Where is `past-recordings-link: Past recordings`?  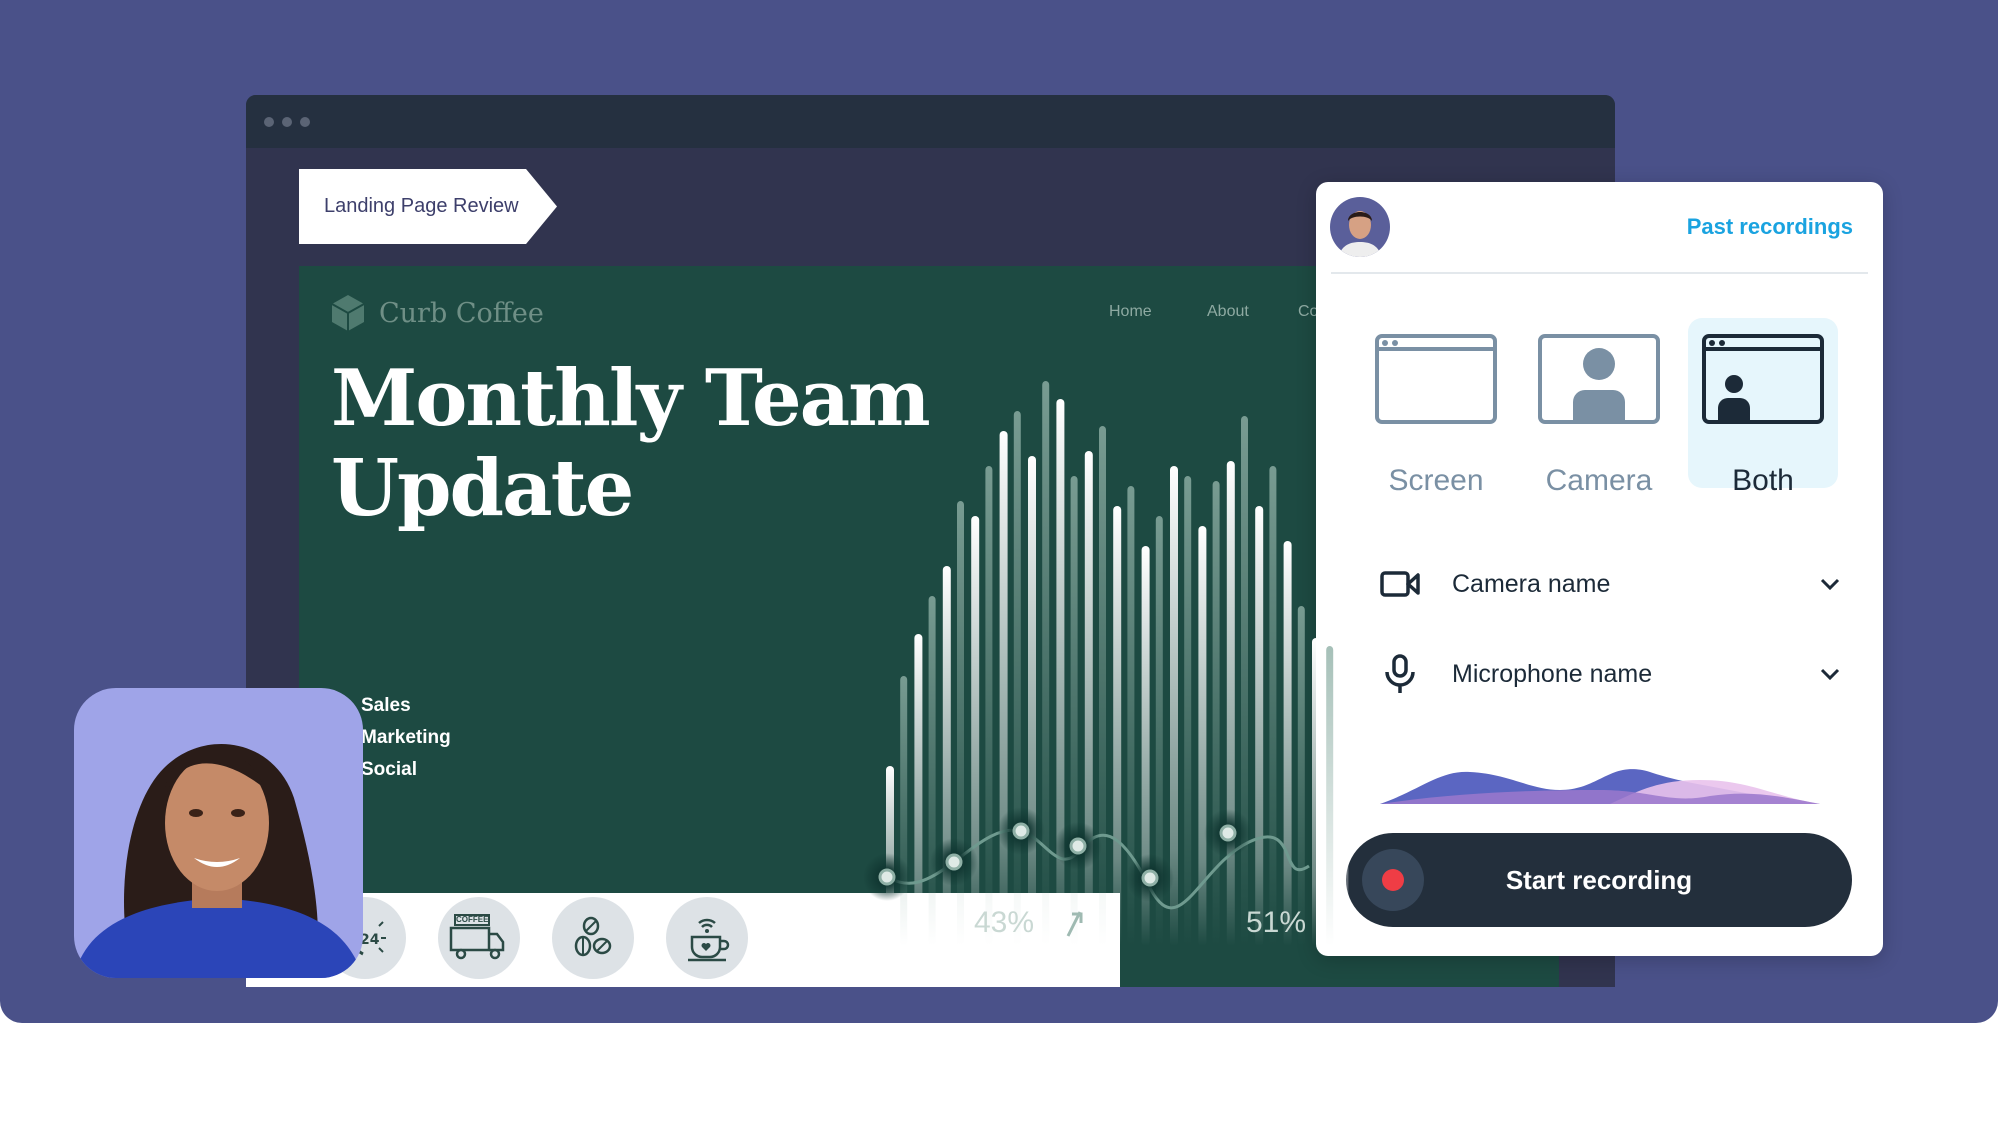 past-recordings-link: Past recordings is located at coordinates (1770, 227).